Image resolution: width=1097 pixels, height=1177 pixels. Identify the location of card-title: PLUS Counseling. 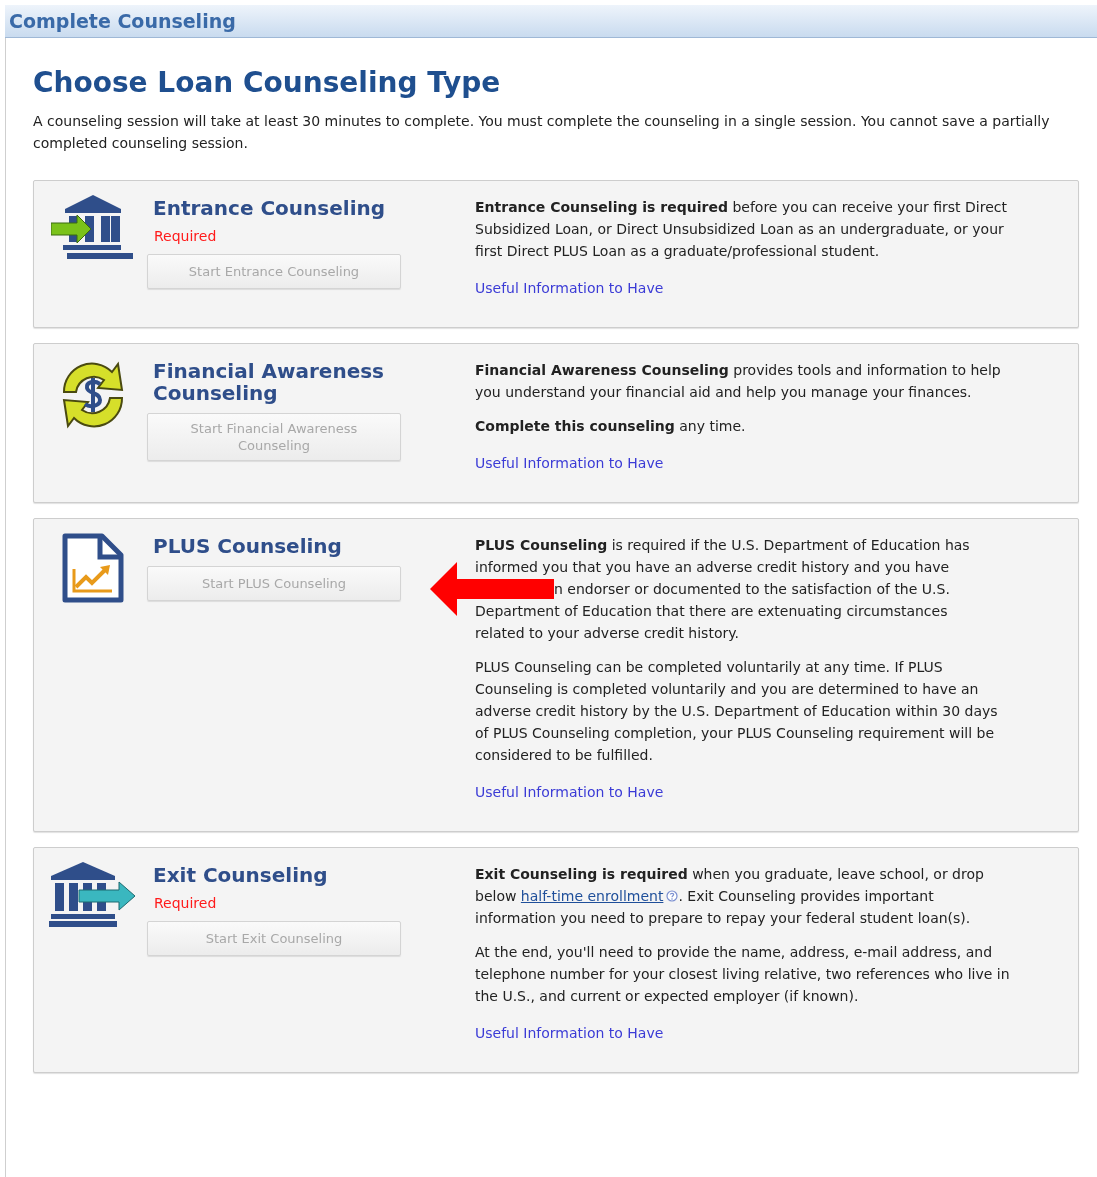
(248, 545).